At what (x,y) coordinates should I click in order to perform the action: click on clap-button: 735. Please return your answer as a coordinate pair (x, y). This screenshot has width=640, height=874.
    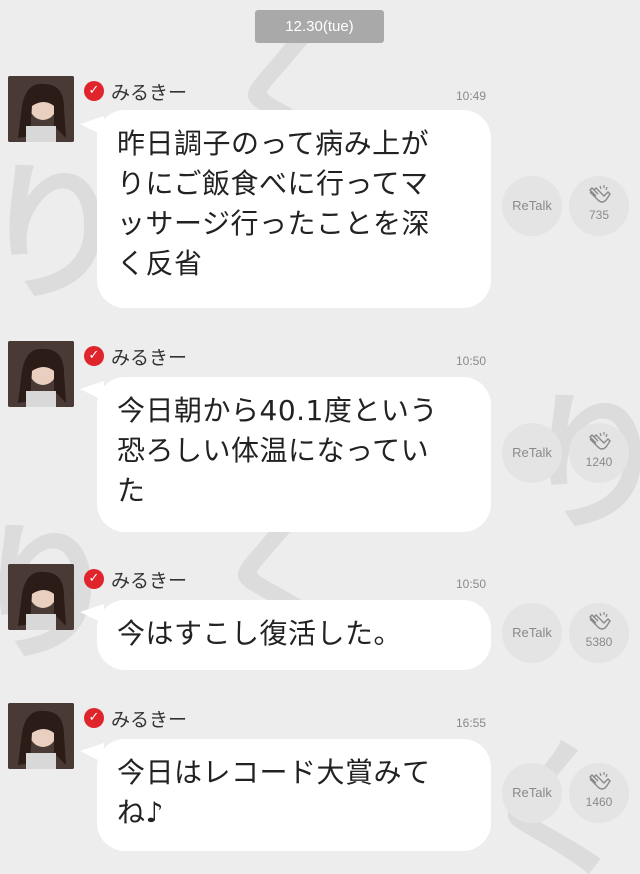
    Looking at the image, I should click on (599, 206).